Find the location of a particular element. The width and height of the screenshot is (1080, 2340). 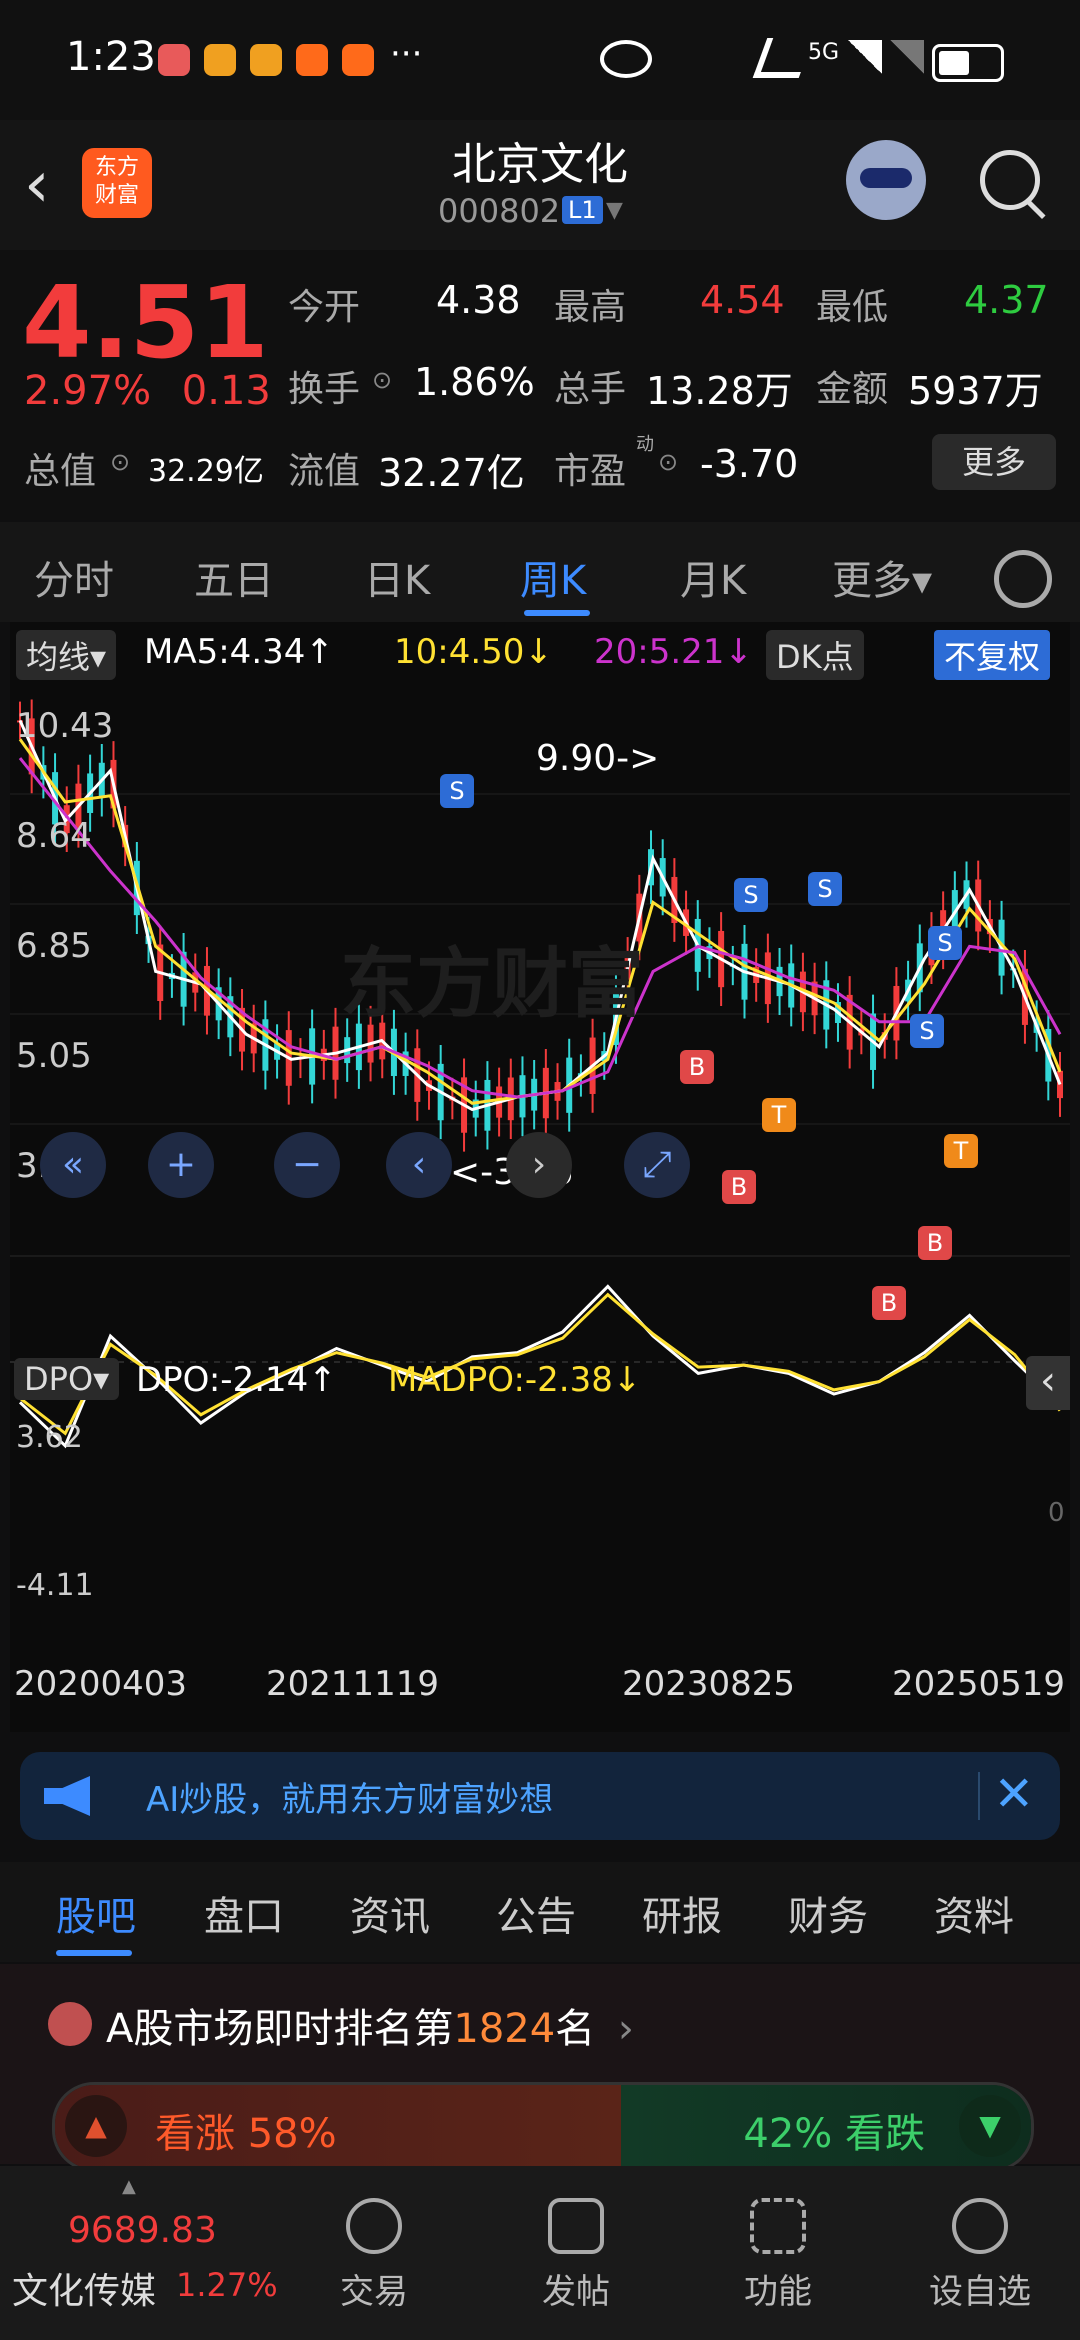

bullish-label: 看涨 58% is located at coordinates (246, 2134).